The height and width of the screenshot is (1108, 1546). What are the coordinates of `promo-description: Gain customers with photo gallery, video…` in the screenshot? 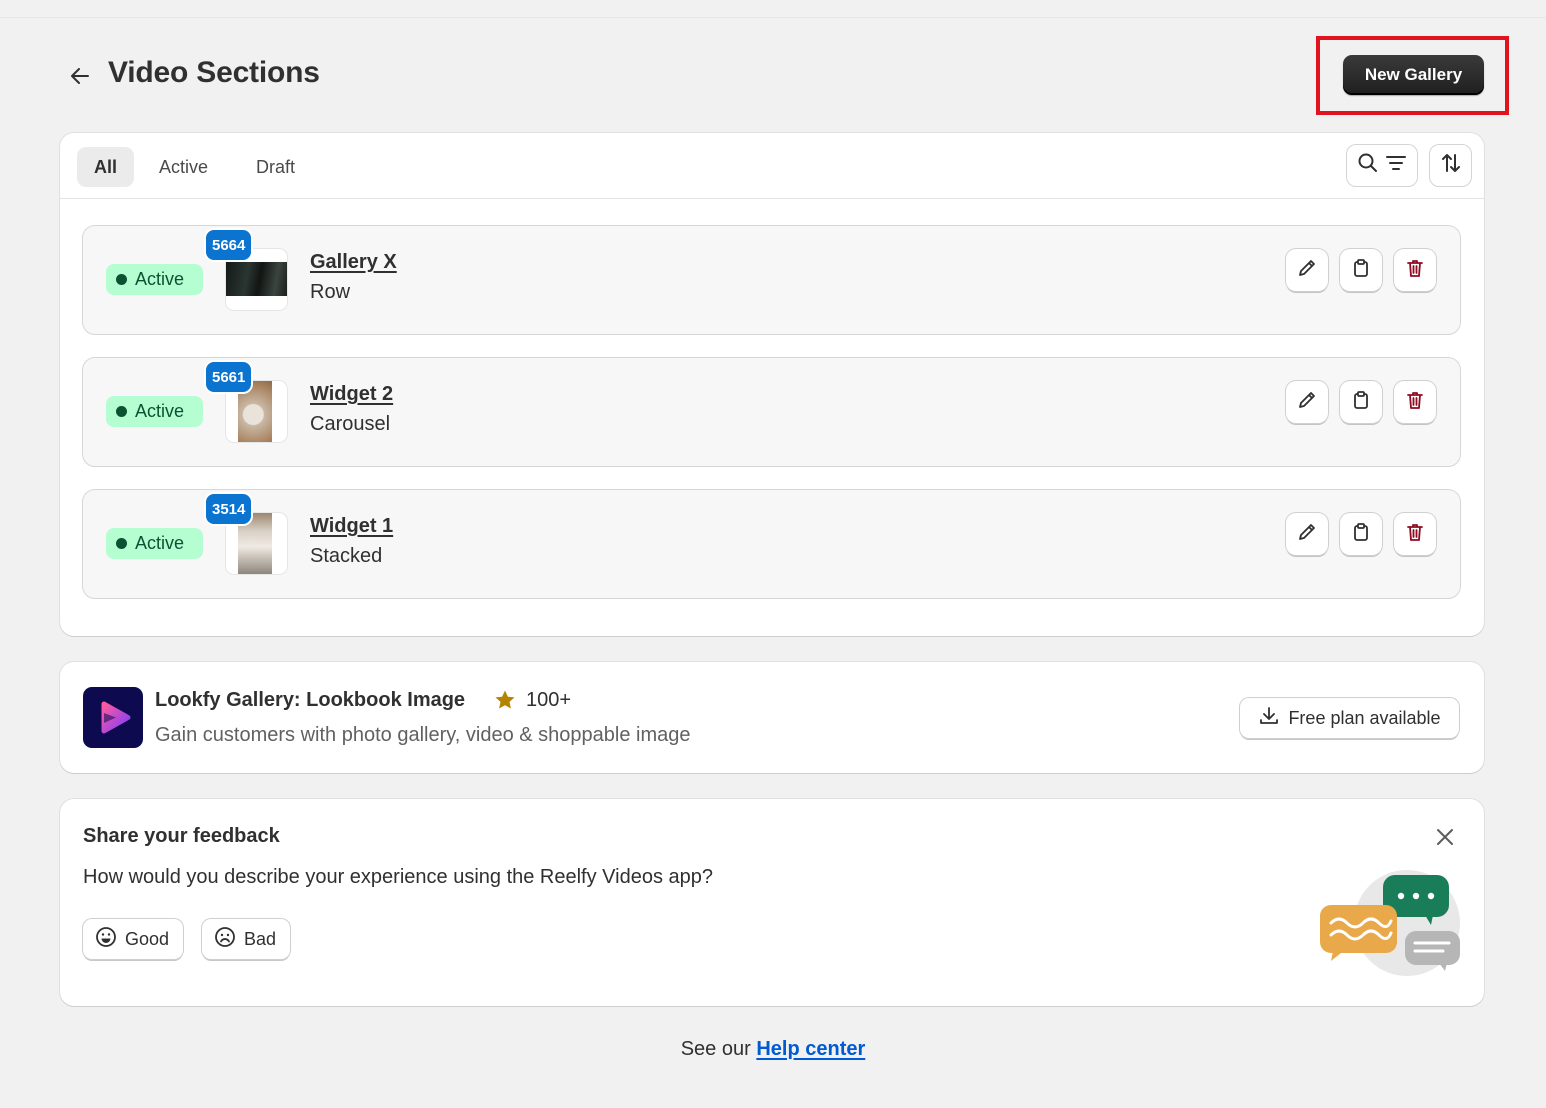 It's located at (423, 735).